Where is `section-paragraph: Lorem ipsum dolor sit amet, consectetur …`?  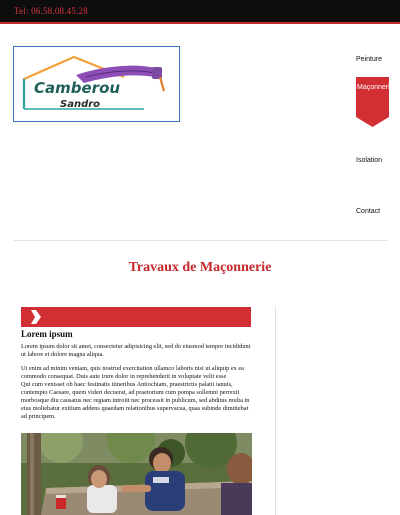 section-paragraph: Lorem ipsum dolor sit amet, consectetur … is located at coordinates (136, 350).